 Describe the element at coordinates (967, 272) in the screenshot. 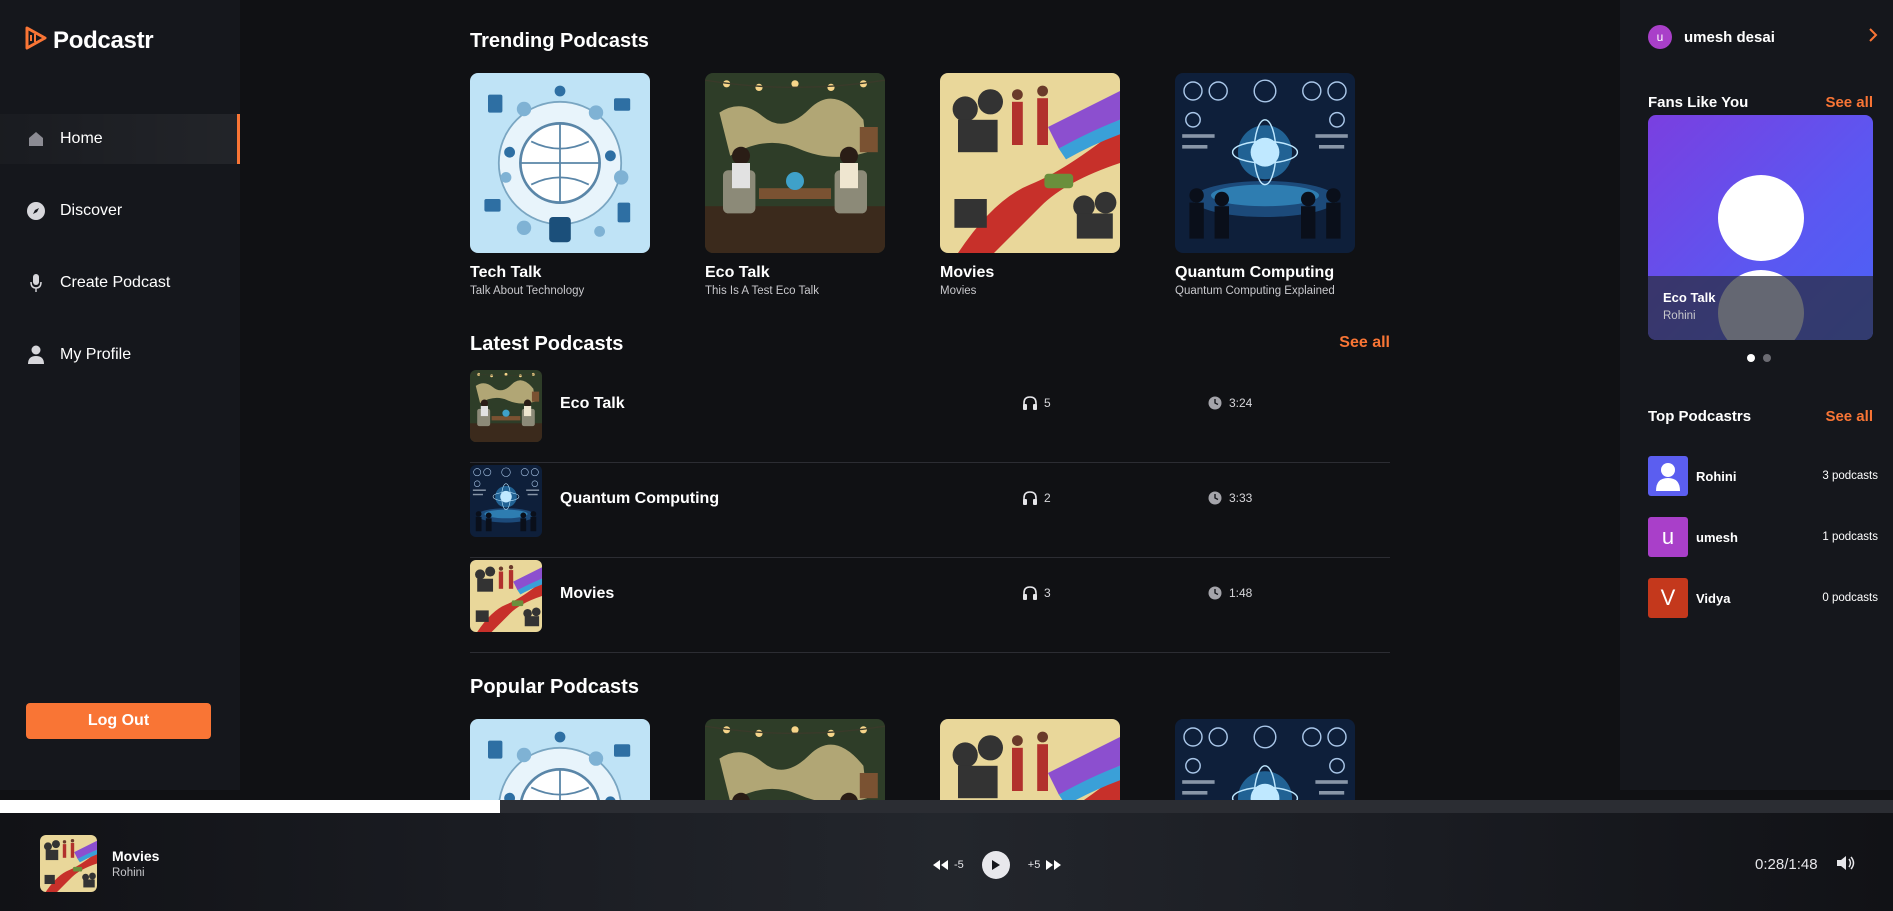

I see `podcast-title: Movies` at that location.